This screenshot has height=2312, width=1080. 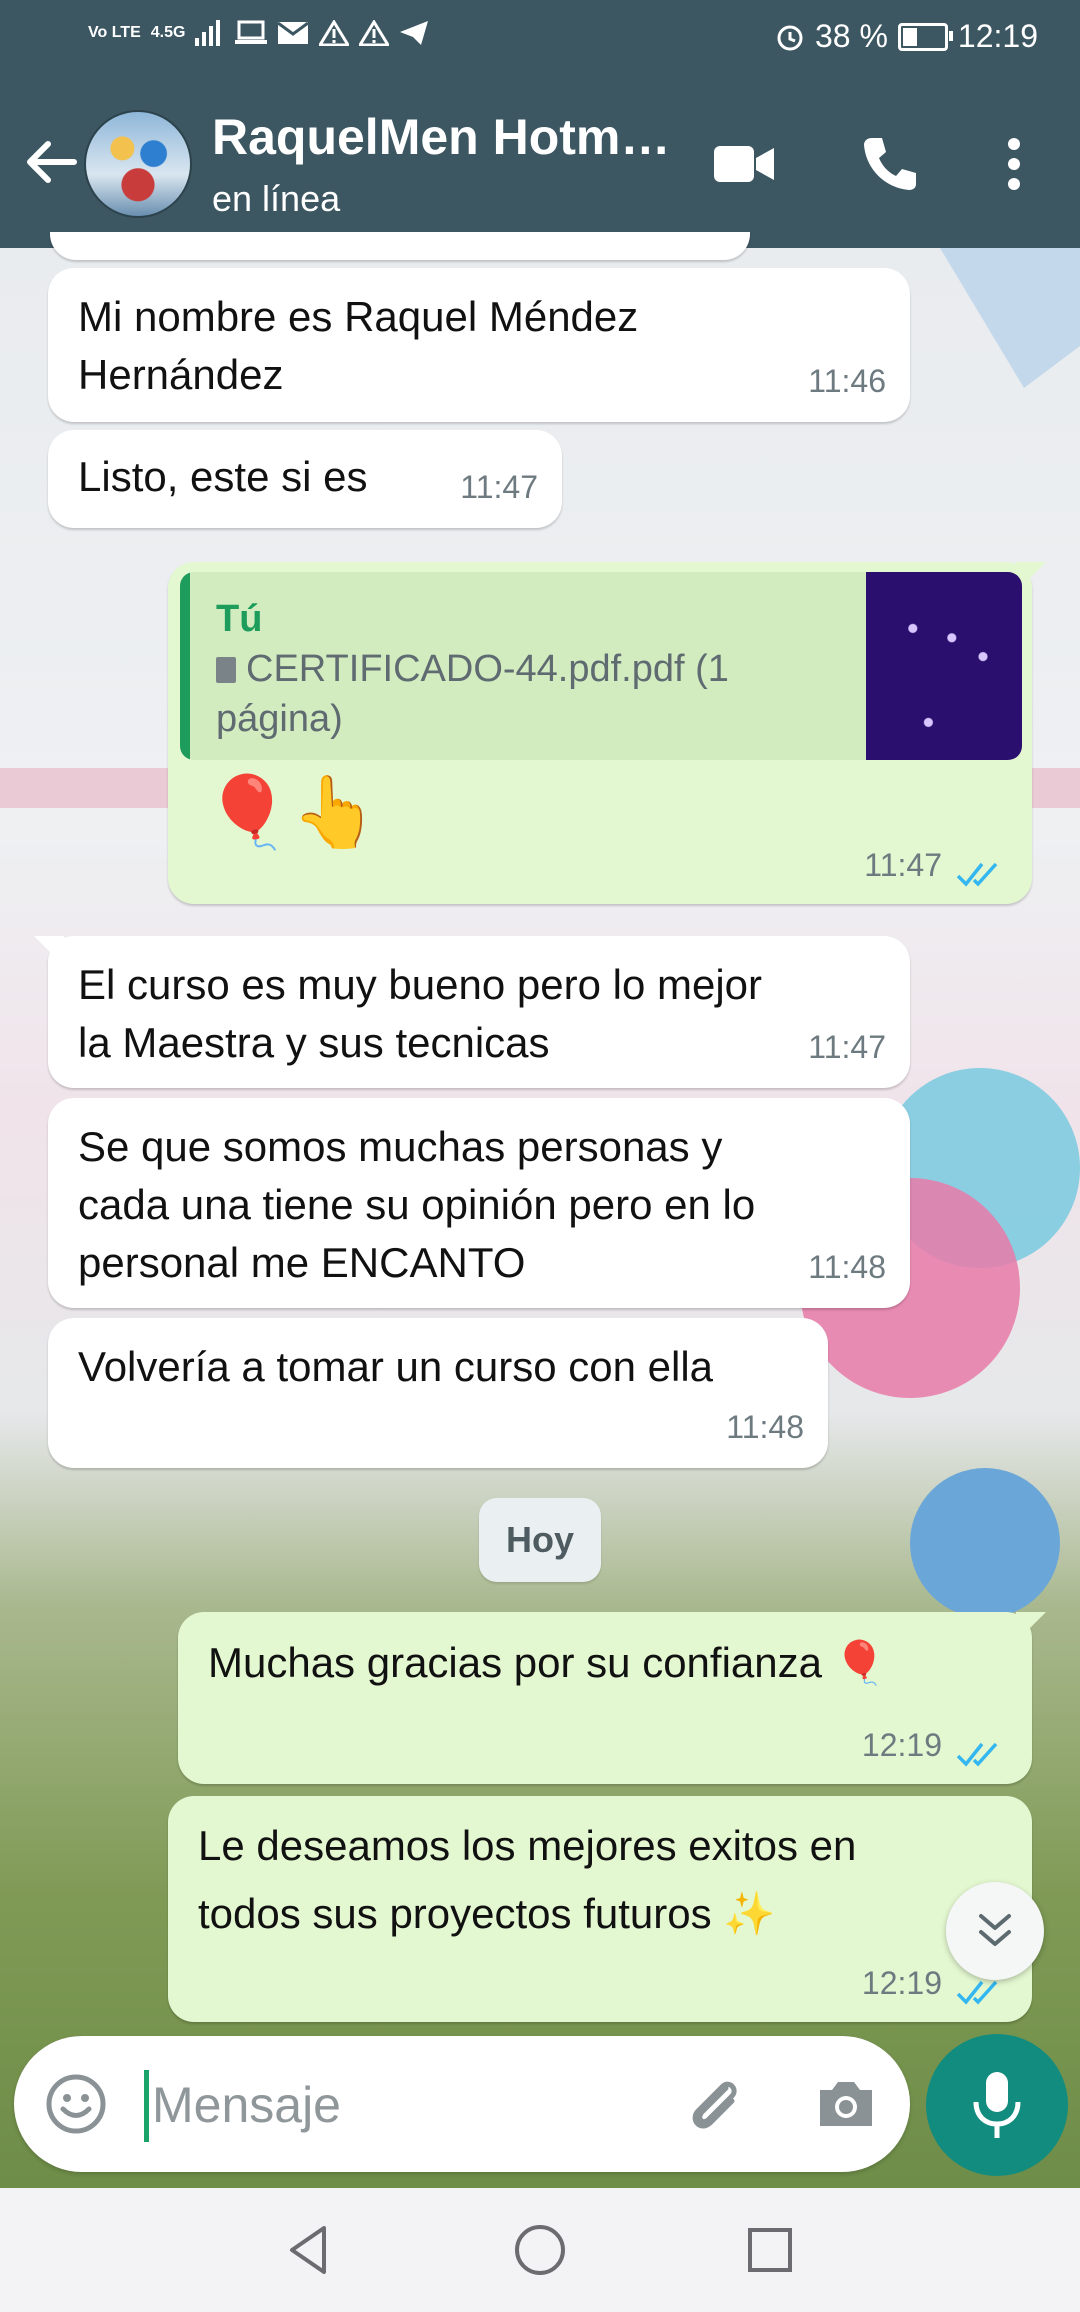 I want to click on chevron-double-down-icon, so click(x=995, y=1930).